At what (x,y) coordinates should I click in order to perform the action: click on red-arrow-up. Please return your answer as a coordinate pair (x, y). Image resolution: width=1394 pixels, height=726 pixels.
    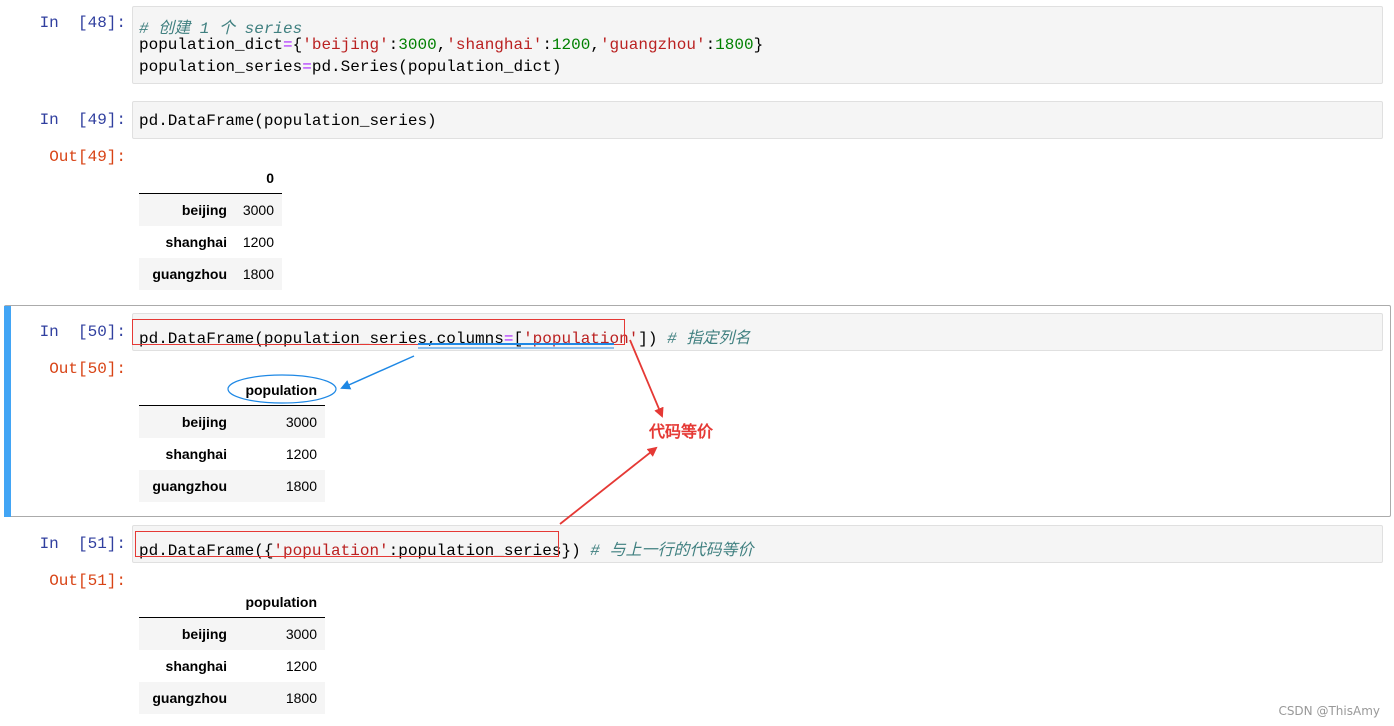
    Looking at the image, I should click on (608, 485).